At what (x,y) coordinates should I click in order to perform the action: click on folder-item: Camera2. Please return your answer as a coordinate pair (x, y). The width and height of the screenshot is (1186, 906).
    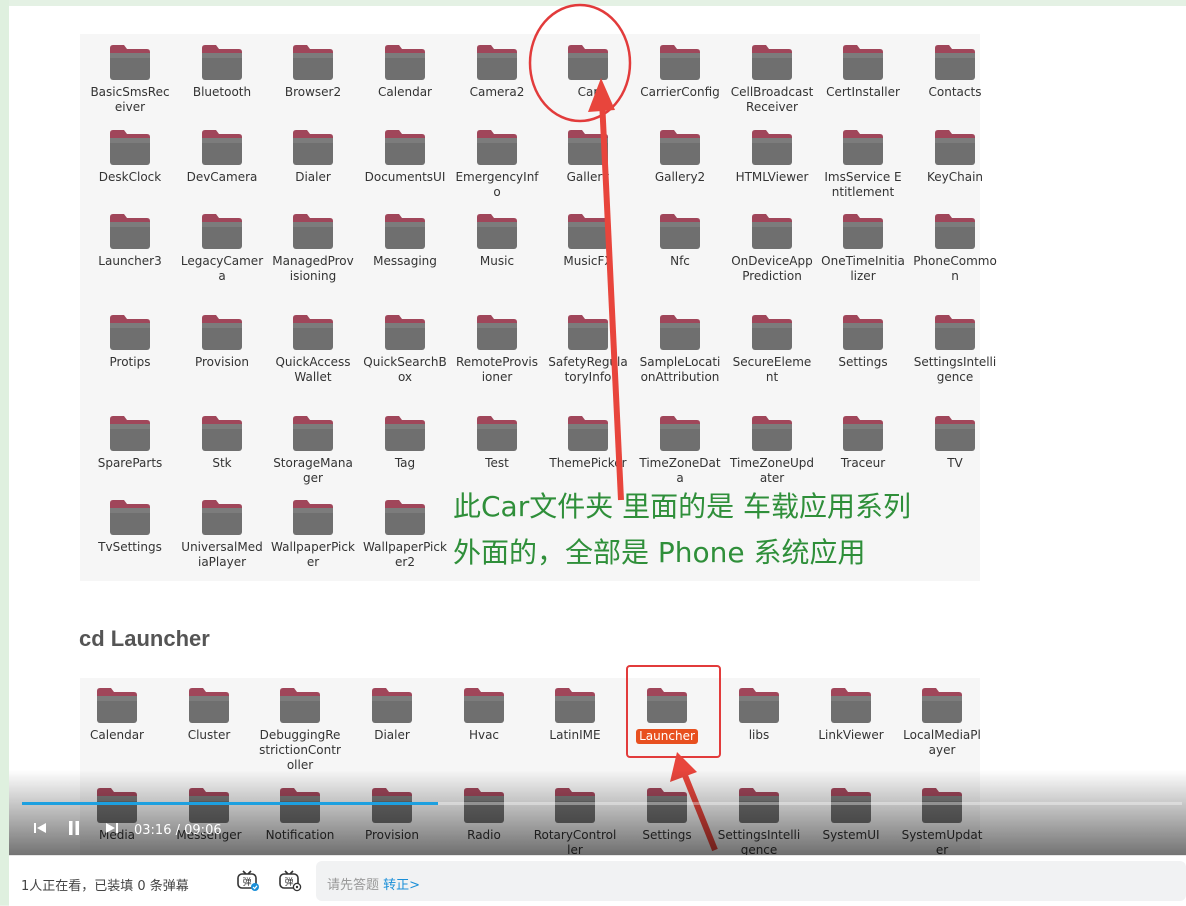
    Looking at the image, I should click on (497, 71).